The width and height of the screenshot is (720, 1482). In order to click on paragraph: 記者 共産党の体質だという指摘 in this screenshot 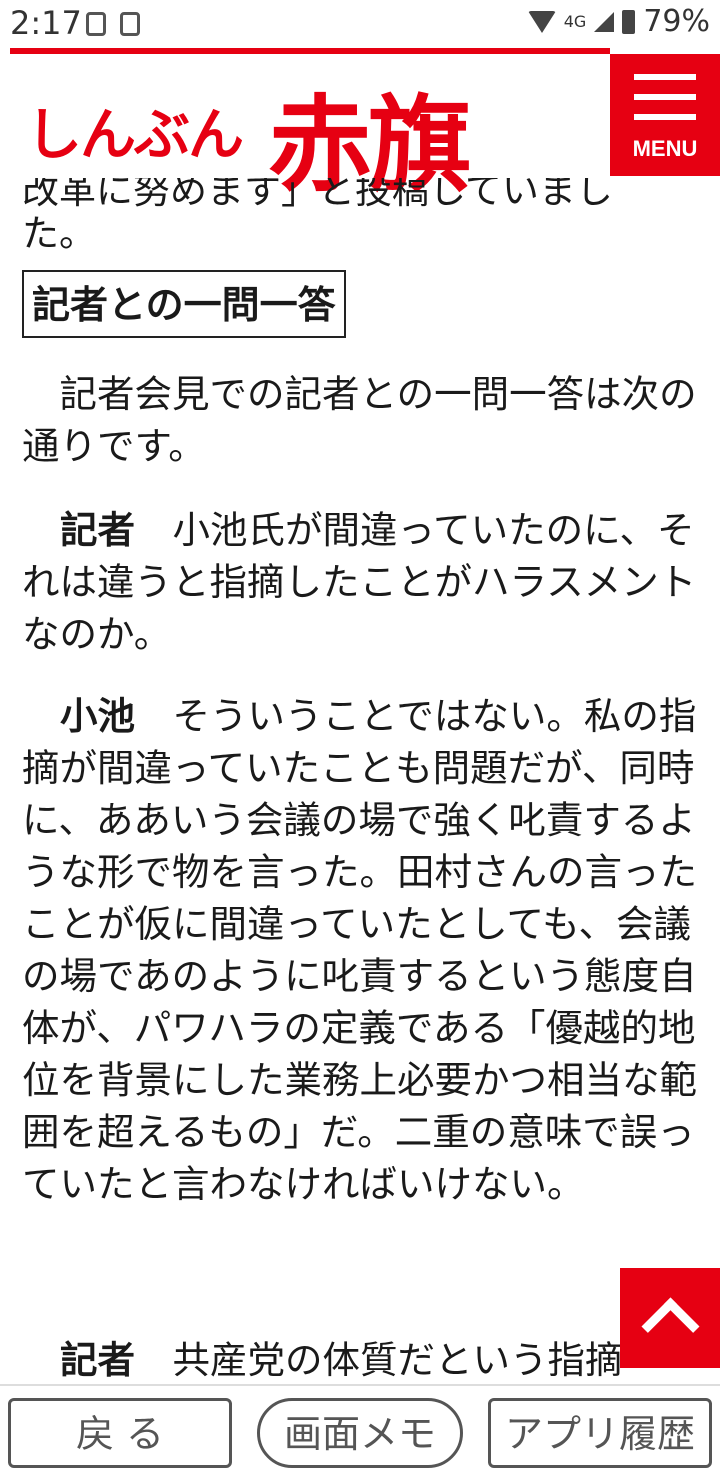, I will do `click(360, 1359)`.